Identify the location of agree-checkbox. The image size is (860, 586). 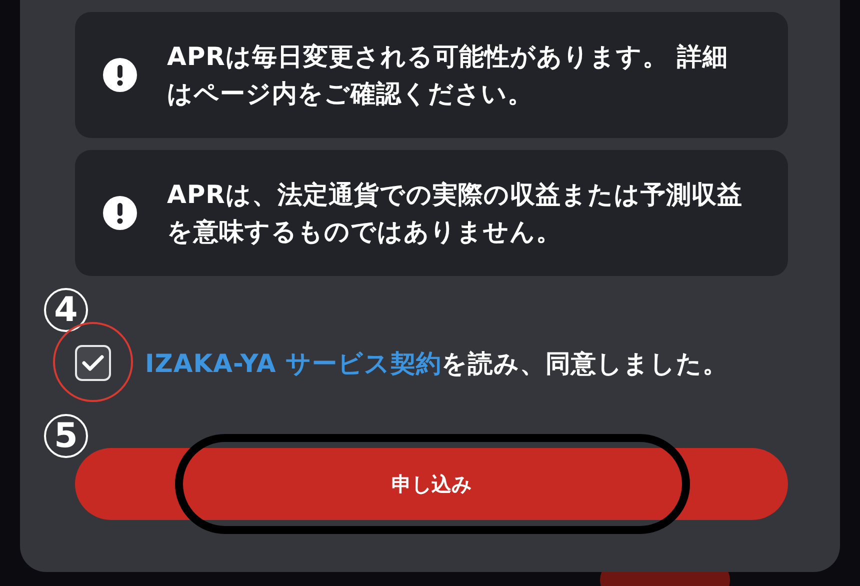
(93, 363).